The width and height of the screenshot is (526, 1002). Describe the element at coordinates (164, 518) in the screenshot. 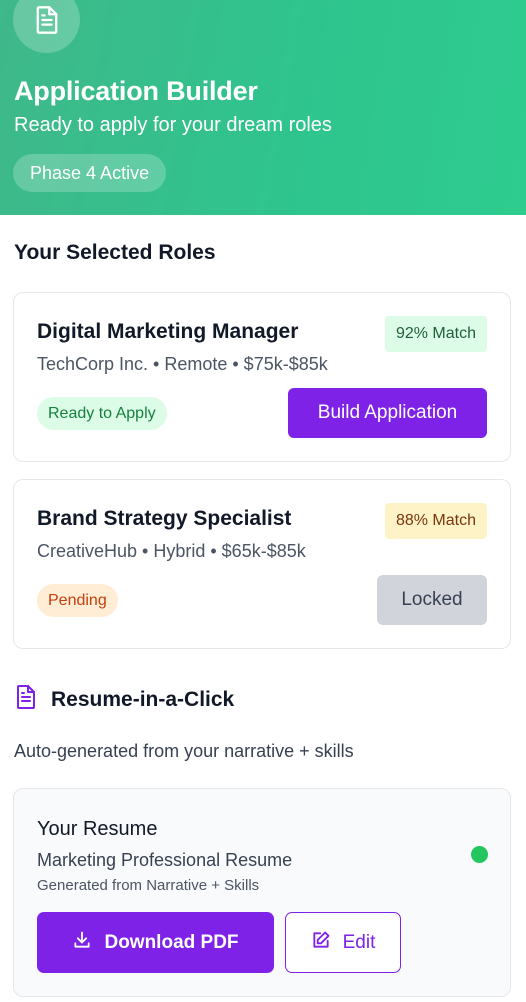

I see `role-title: Brand Strategy Specialist` at that location.